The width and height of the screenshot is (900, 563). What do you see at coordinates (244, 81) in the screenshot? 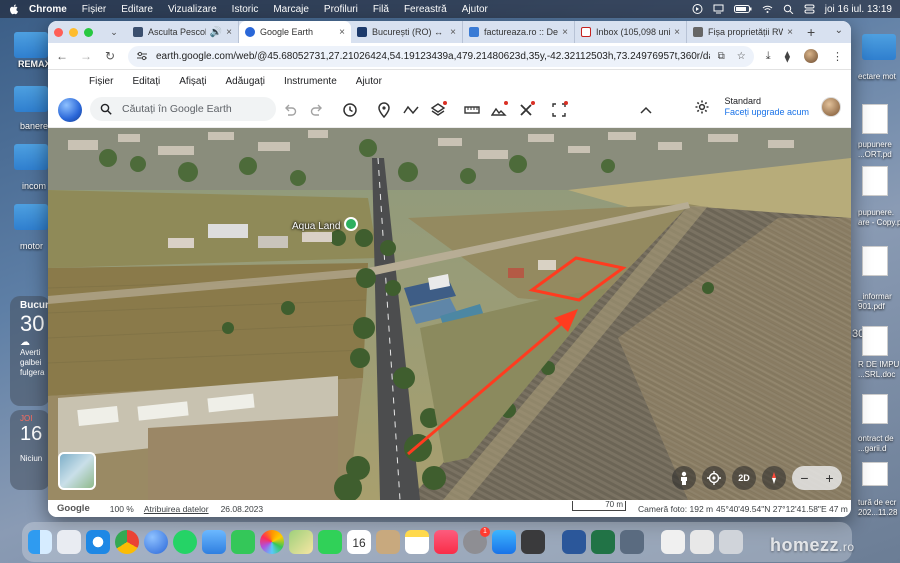
I see `earth-menu-add: Adăugați` at bounding box center [244, 81].